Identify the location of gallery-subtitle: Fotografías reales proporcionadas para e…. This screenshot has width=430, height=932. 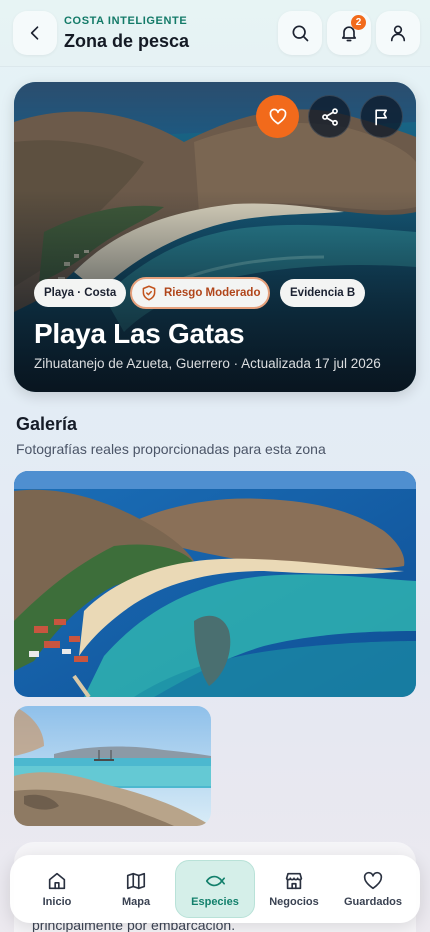
(171, 449).